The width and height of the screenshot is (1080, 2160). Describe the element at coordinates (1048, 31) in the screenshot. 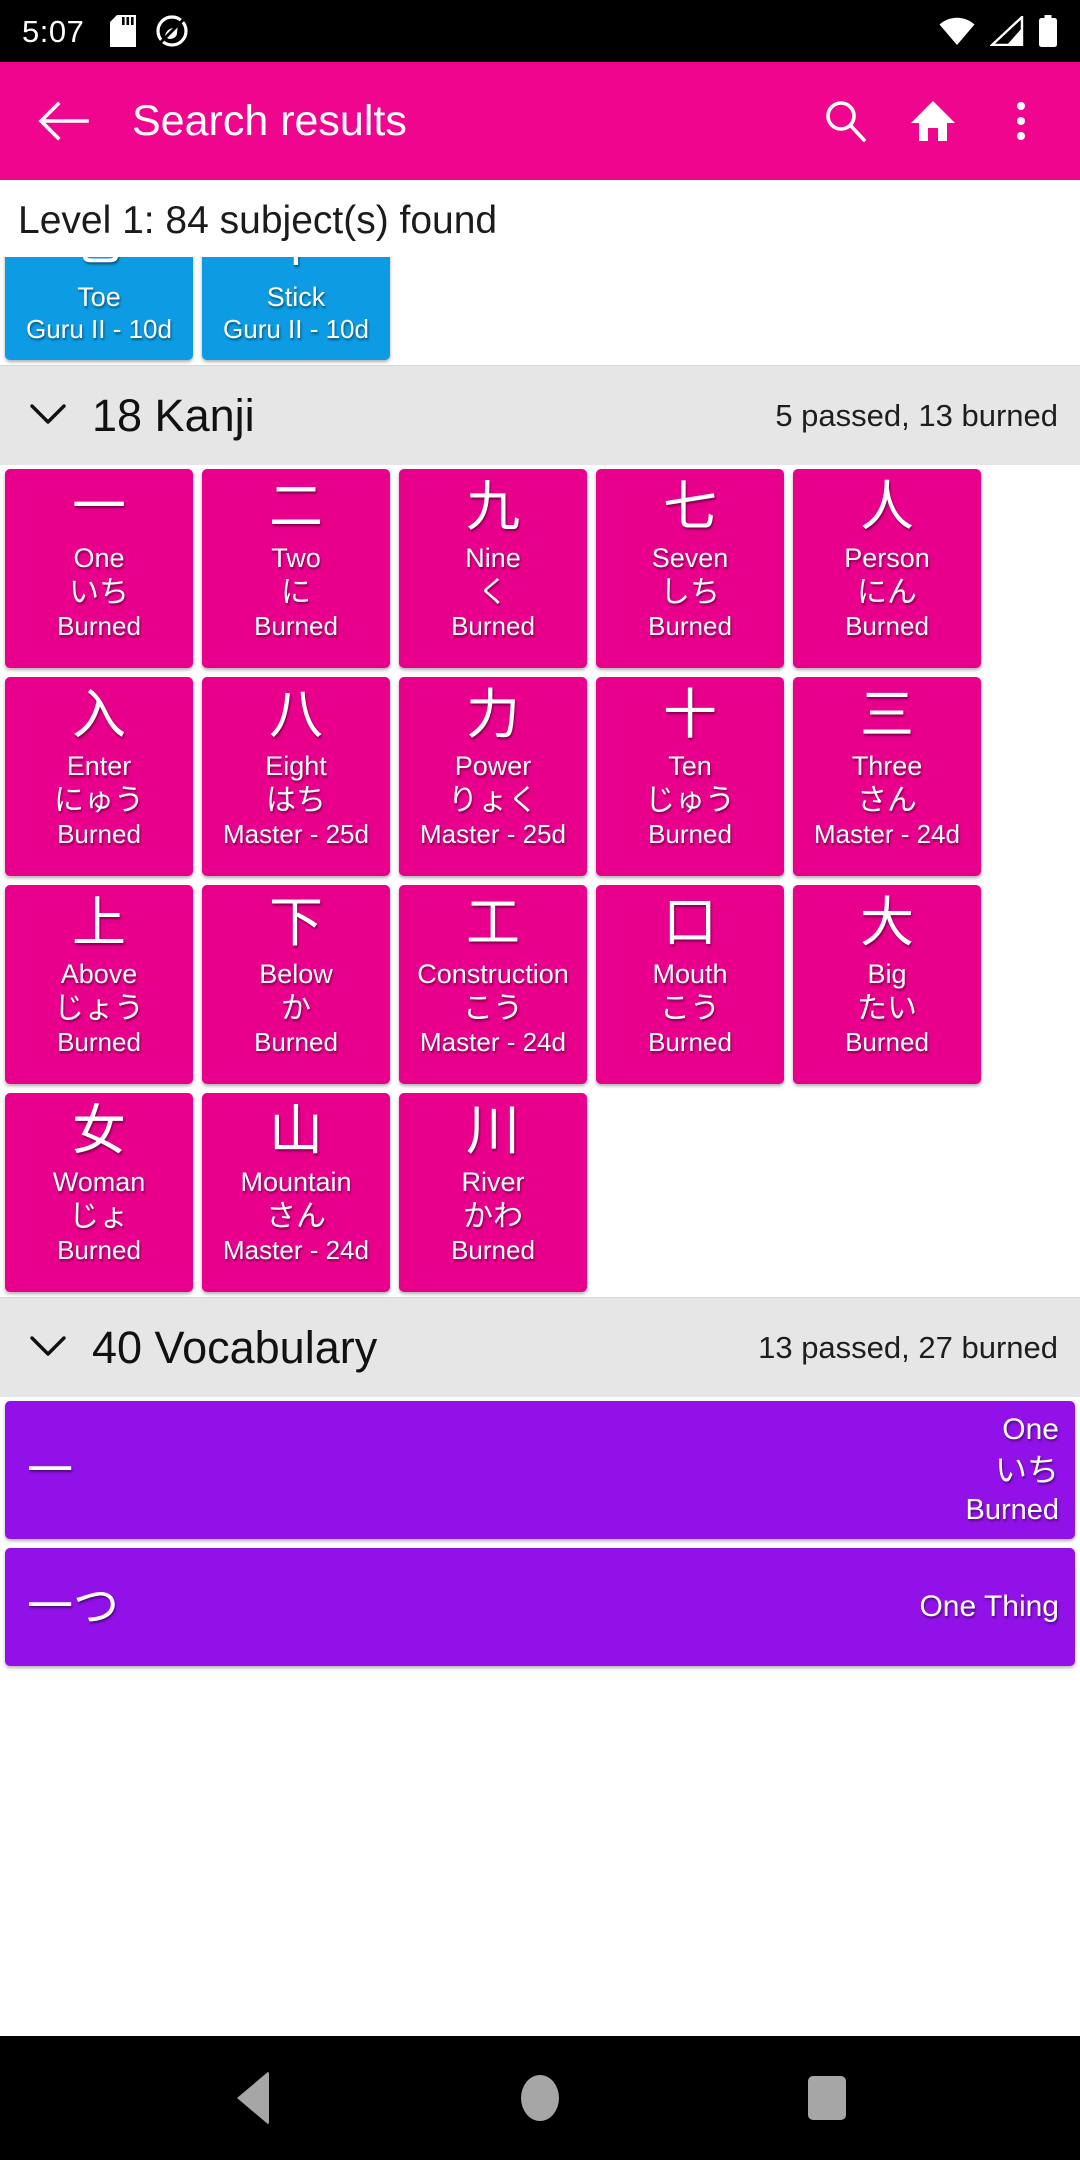

I see `battery-icon` at that location.